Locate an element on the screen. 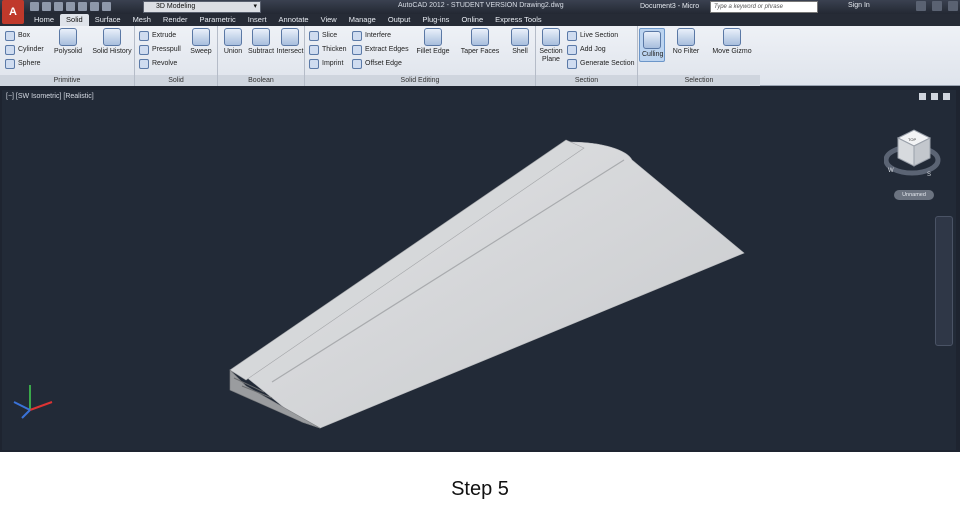 The height and width of the screenshot is (528, 960). section-plane-icon is located at coordinates (551, 37).